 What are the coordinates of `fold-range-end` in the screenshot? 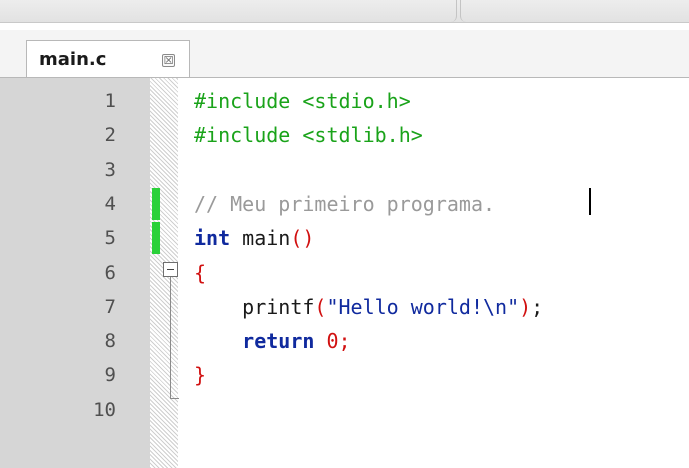 It's located at (174, 398).